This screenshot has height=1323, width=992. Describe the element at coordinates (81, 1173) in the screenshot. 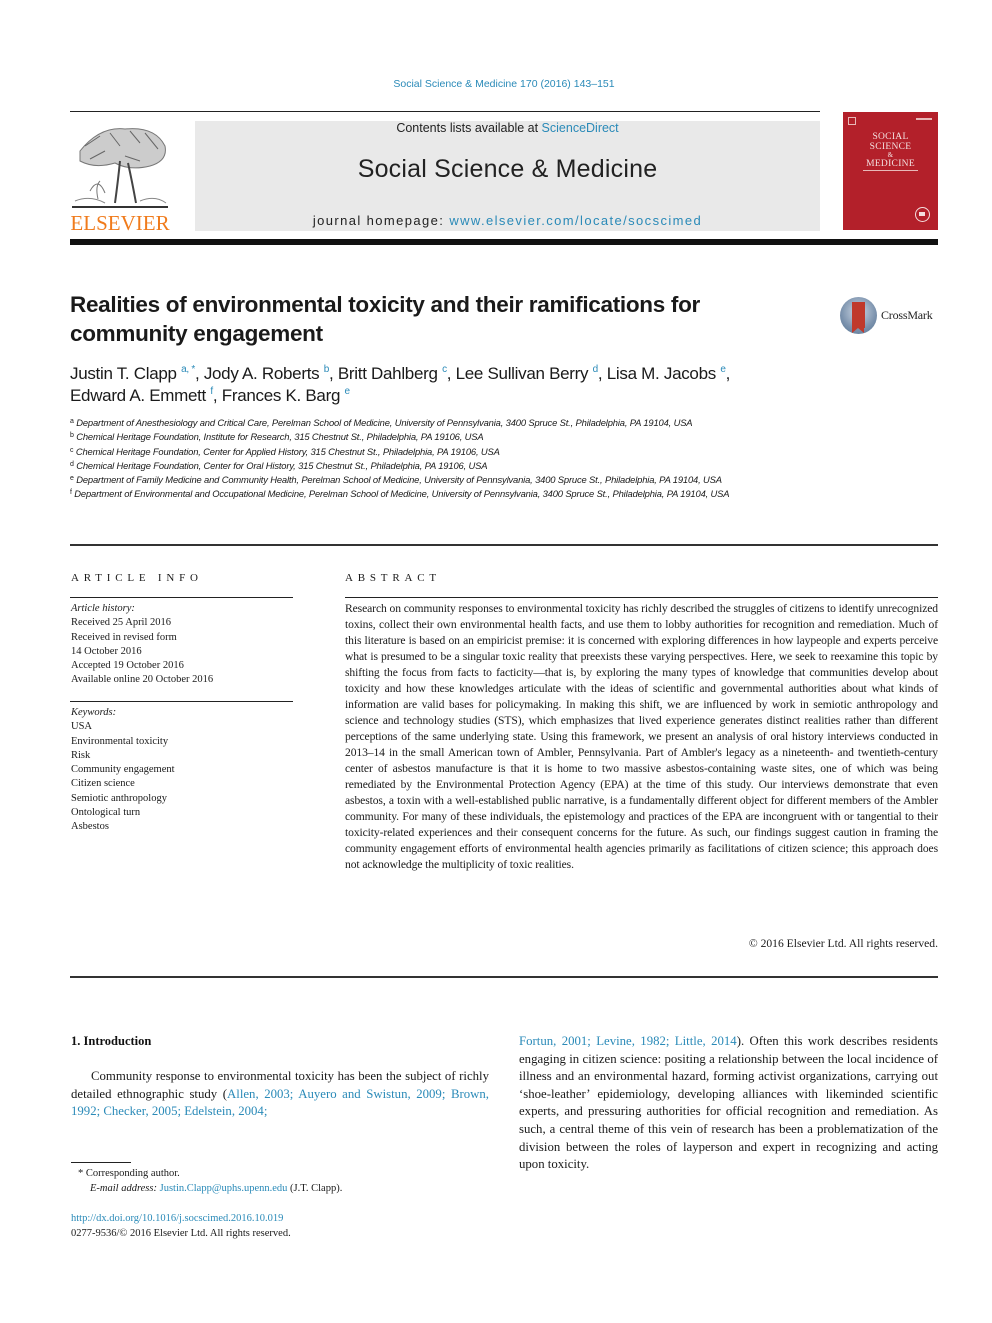

I see `footnote-marker: *` at that location.